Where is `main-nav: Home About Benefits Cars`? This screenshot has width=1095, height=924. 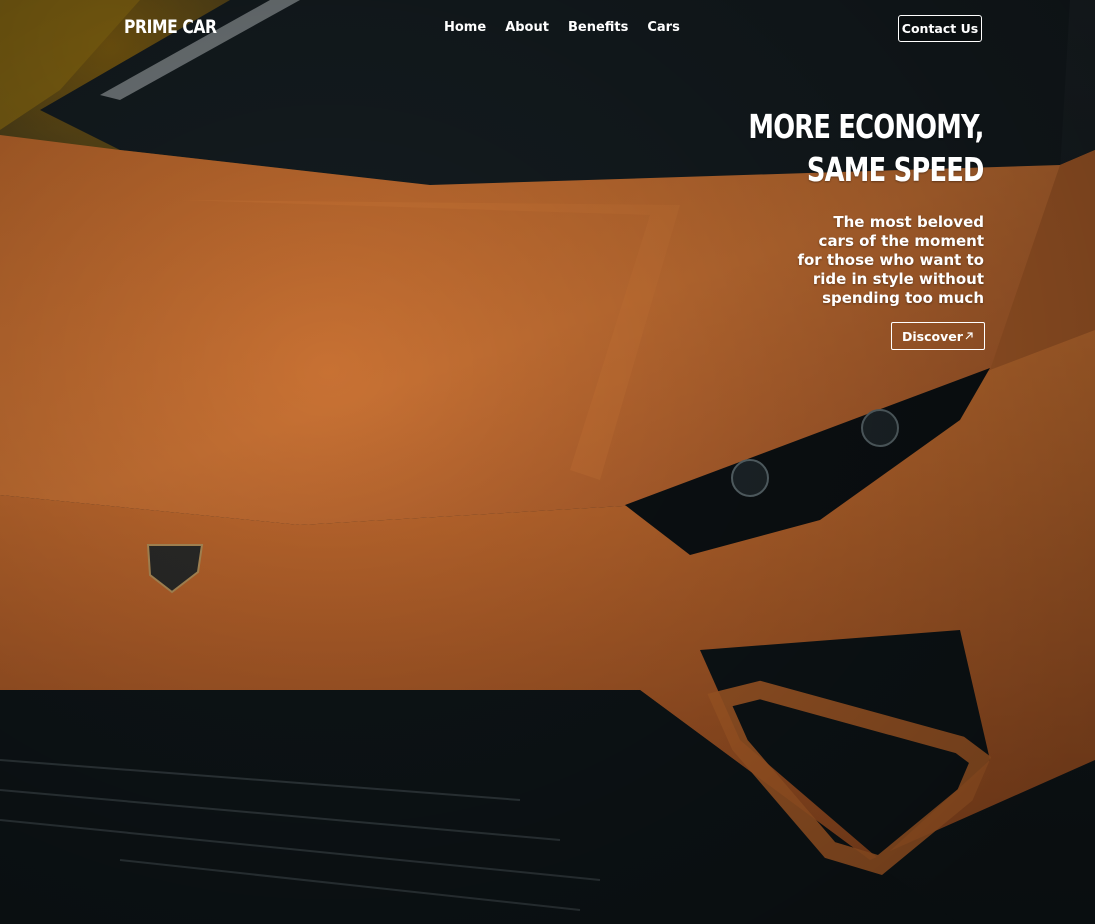
main-nav: Home About Benefits Cars is located at coordinates (571, 27).